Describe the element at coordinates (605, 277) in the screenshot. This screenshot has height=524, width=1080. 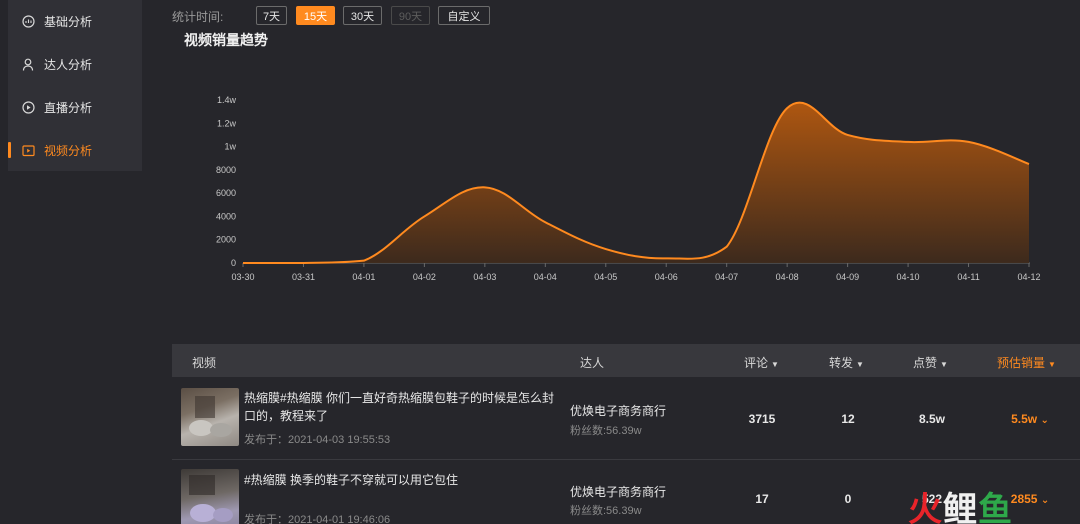
I see `x-tick-label: 04-05` at that location.